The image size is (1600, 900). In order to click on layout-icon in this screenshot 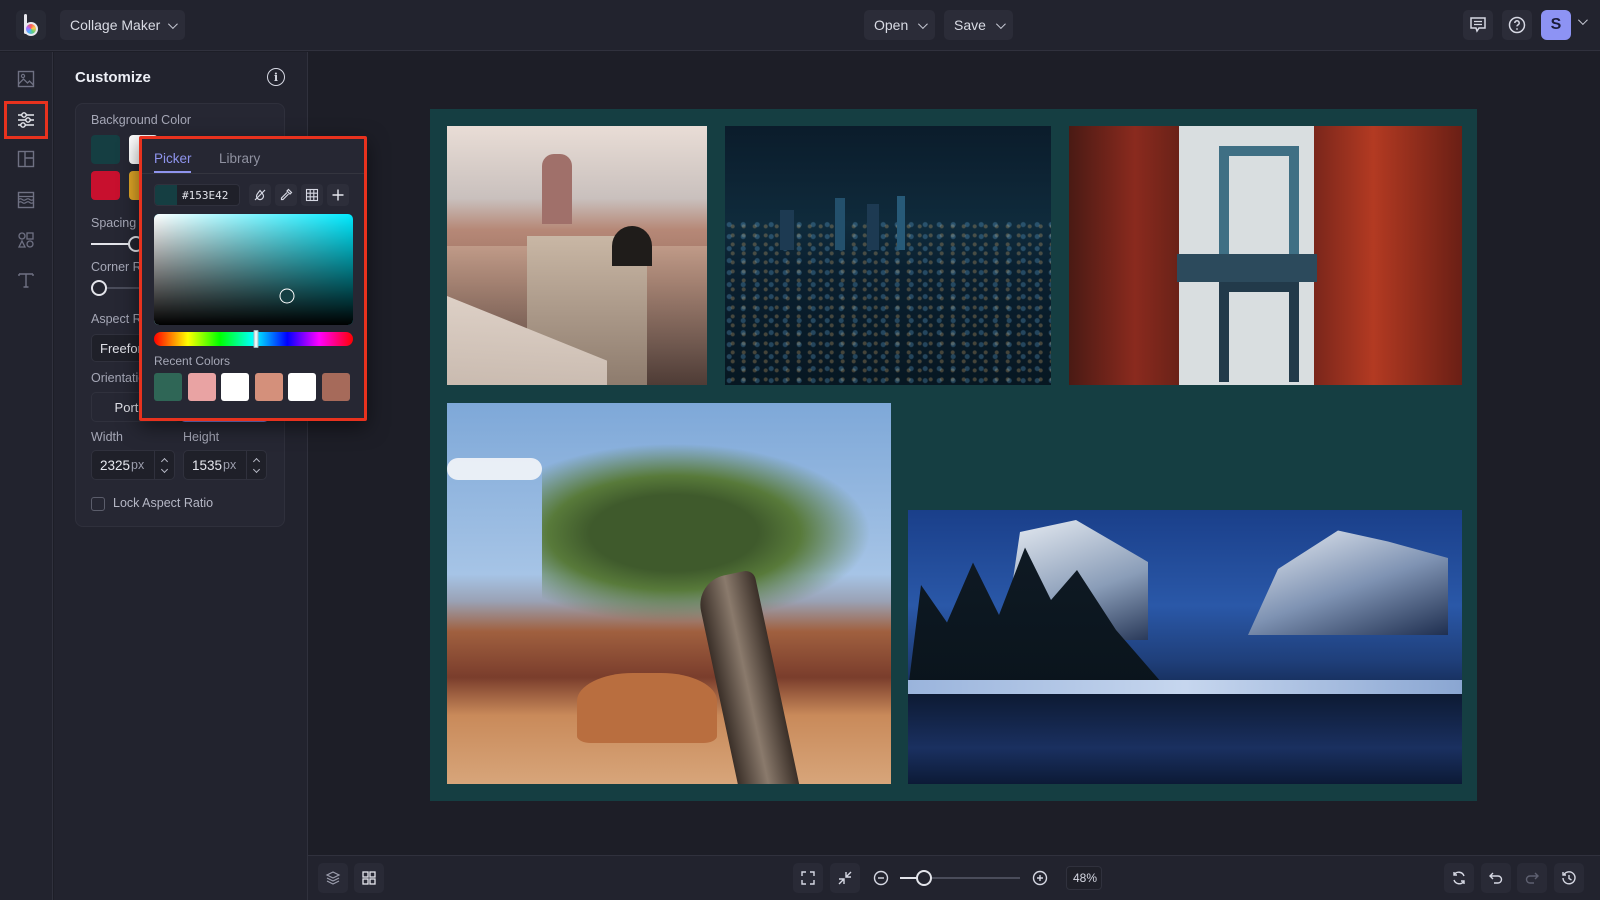, I will do `click(26, 159)`.